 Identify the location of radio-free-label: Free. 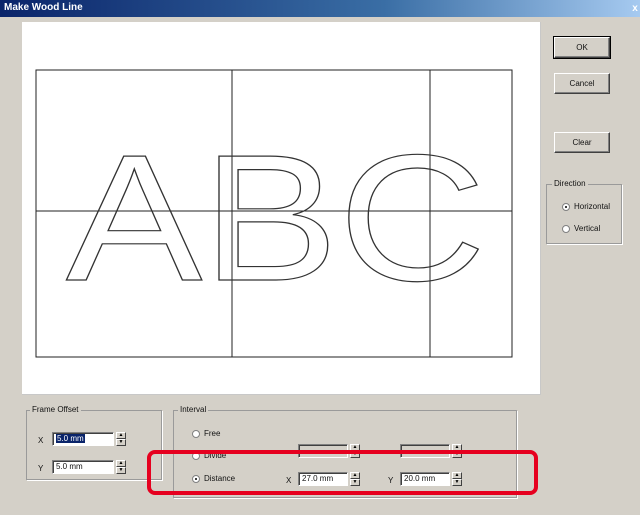
(212, 433).